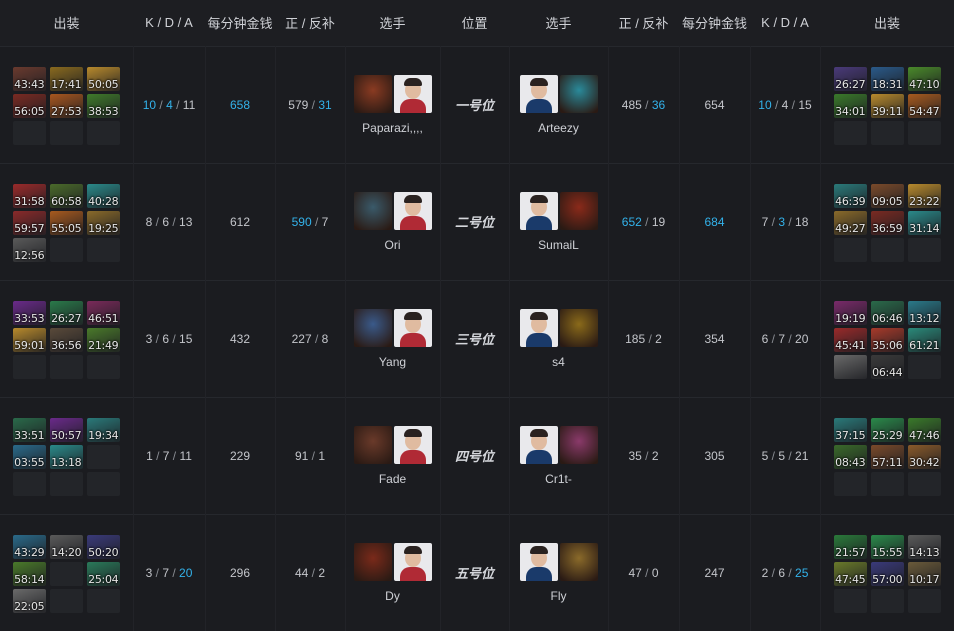  I want to click on item-icon: 50:20, so click(103, 547).